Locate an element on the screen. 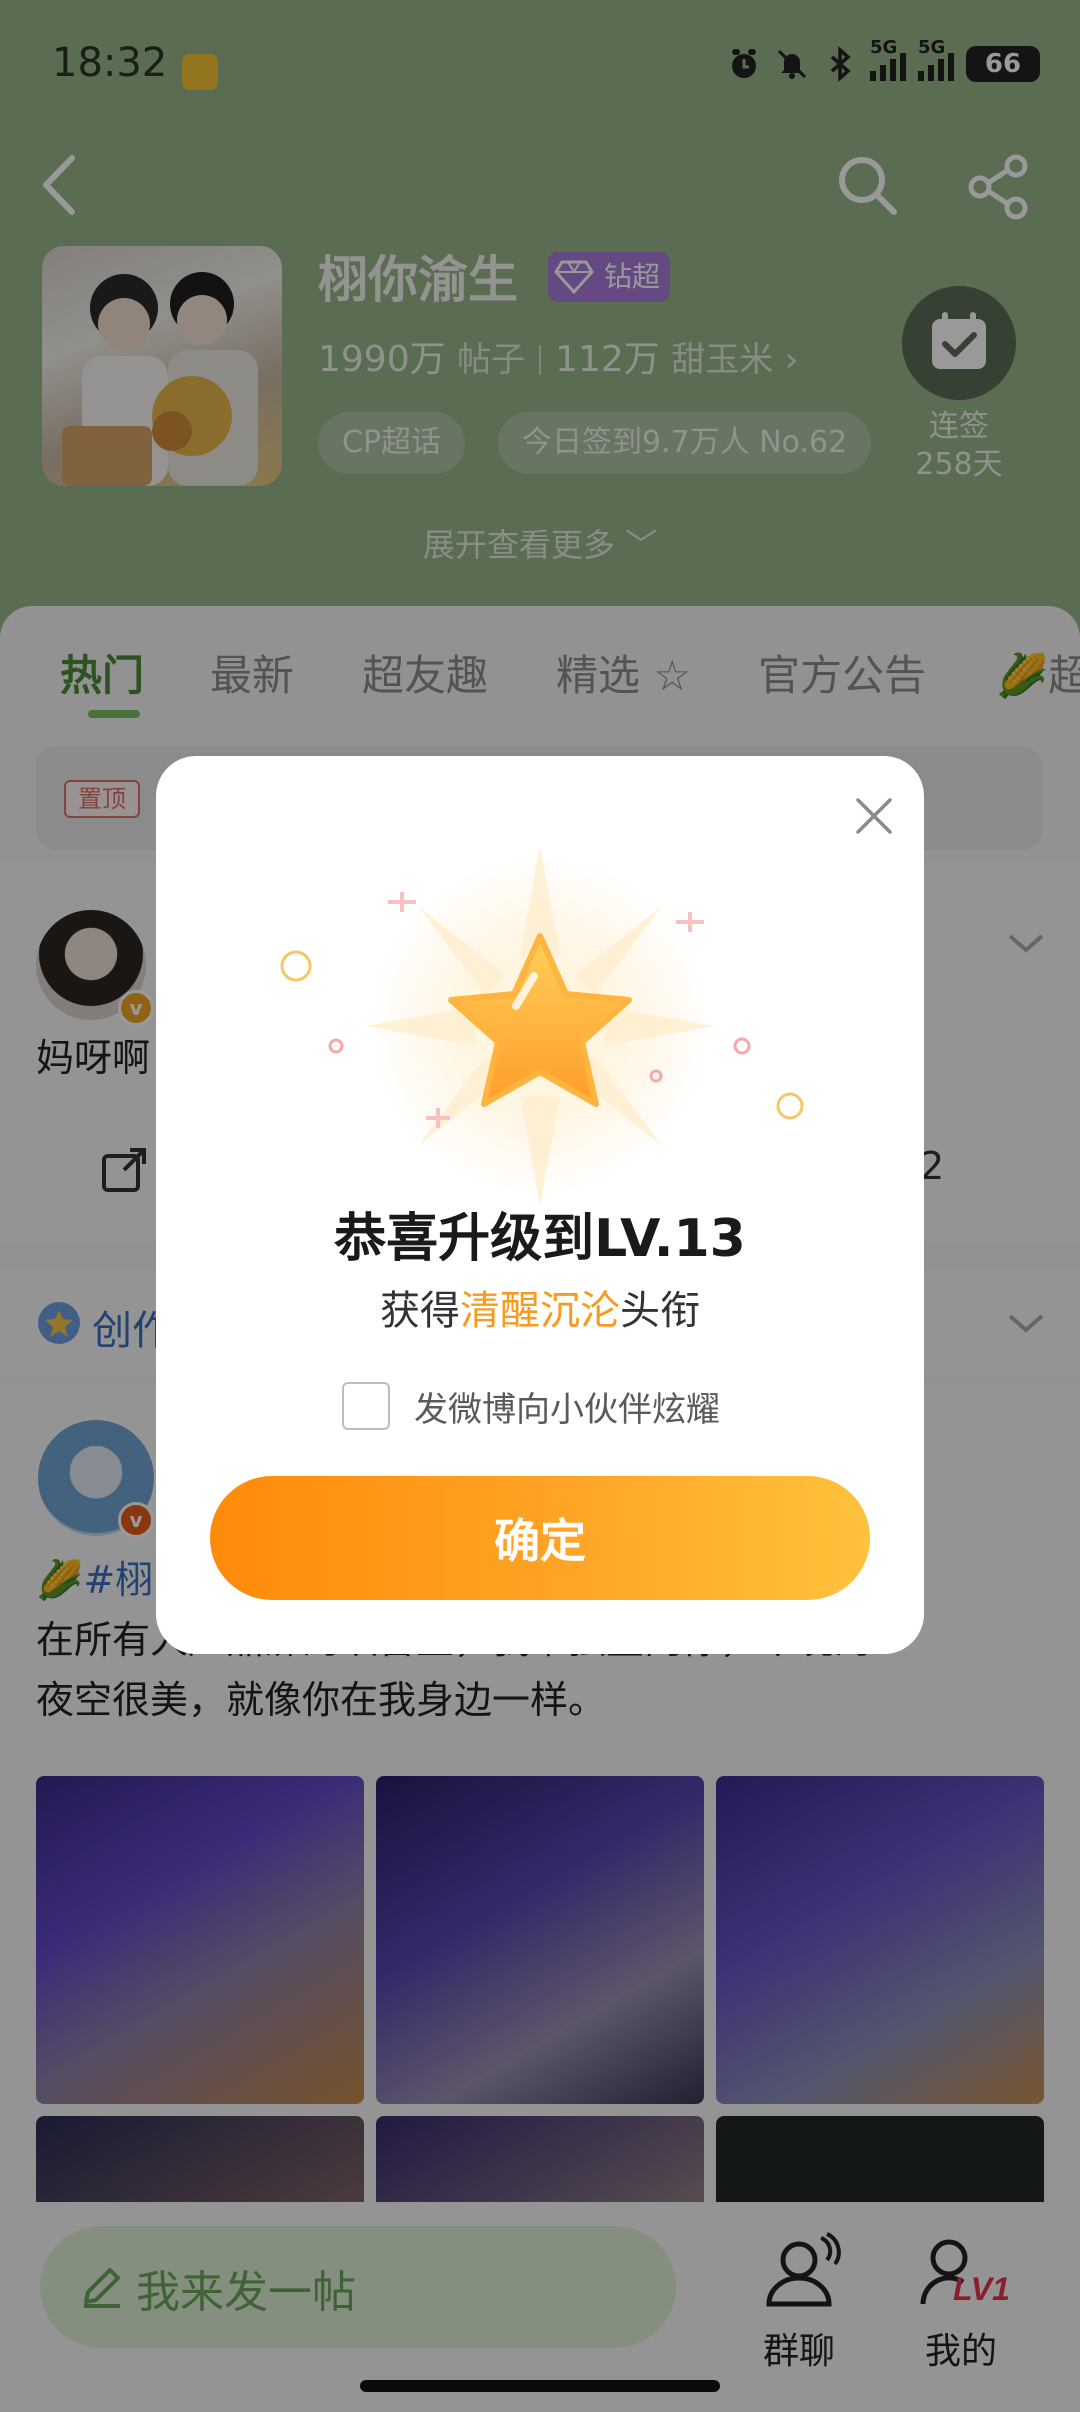 The height and width of the screenshot is (2412, 1080). share-to-weibo-option: 发微博向小伙伴炫耀 is located at coordinates (531, 1406).